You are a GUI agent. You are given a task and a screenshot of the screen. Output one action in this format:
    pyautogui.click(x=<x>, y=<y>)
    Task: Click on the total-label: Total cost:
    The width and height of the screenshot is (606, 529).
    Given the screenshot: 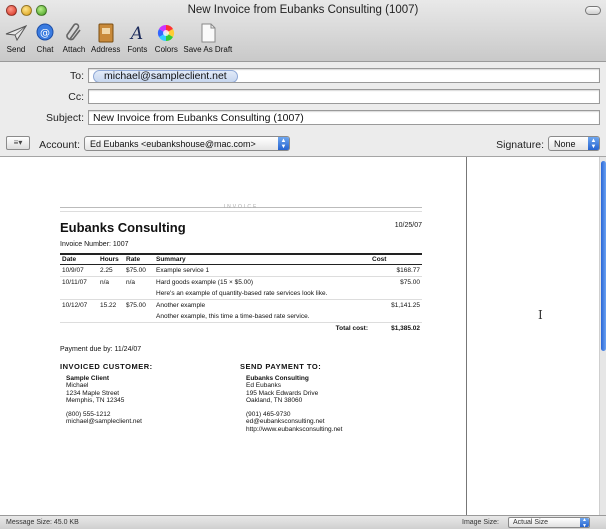 What is the action you would take?
    pyautogui.click(x=215, y=328)
    